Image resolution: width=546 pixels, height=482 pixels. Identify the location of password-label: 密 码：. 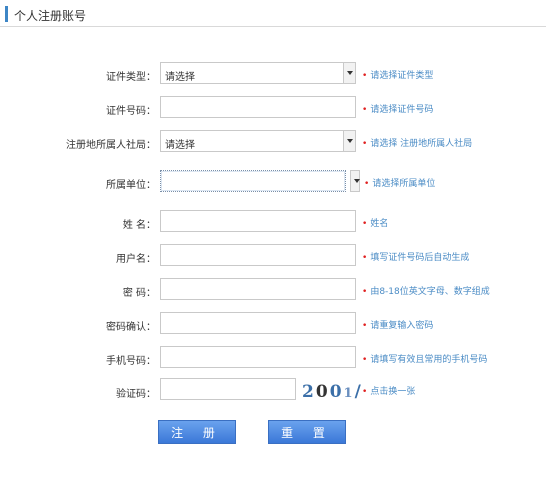
(139, 293).